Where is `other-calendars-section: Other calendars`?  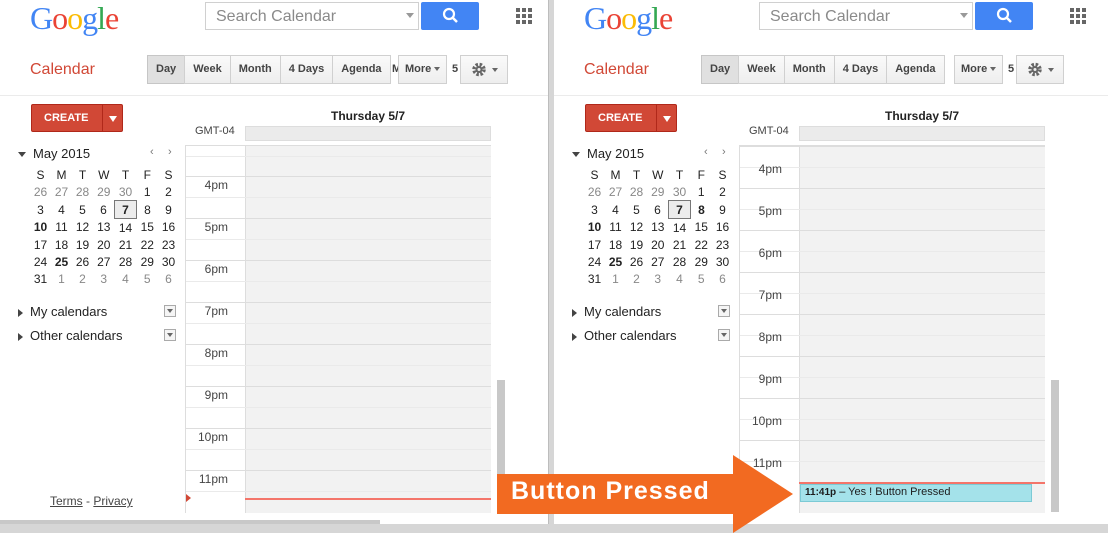
other-calendars-section: Other calendars is located at coordinates (651, 335).